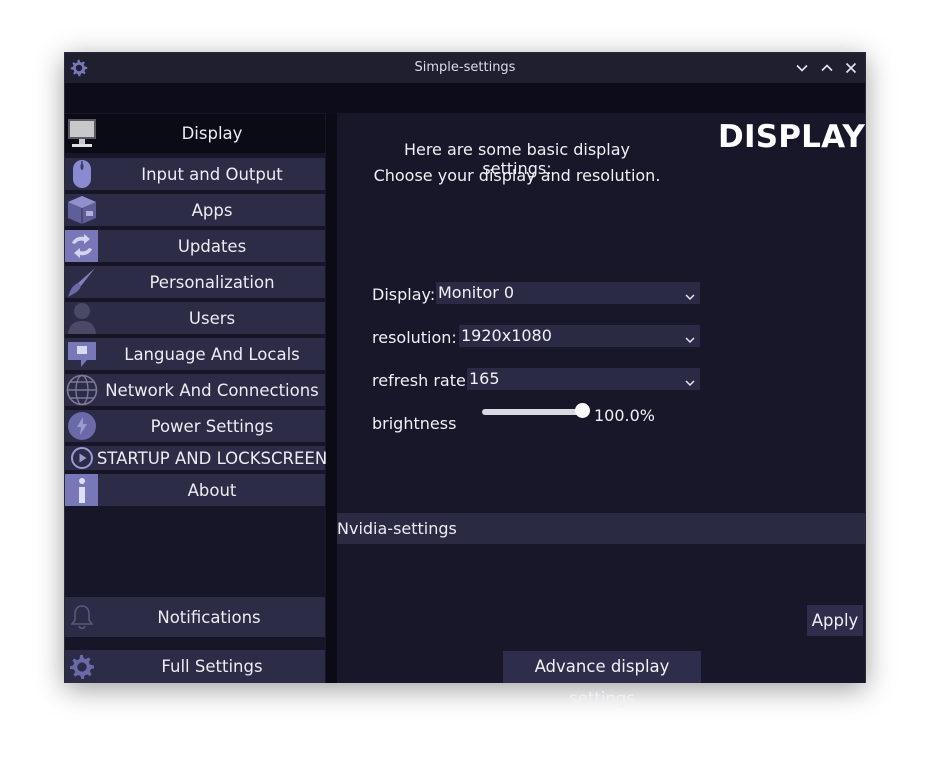 This screenshot has height=759, width=930. I want to click on sidebar-item-updates: Updates, so click(195, 246).